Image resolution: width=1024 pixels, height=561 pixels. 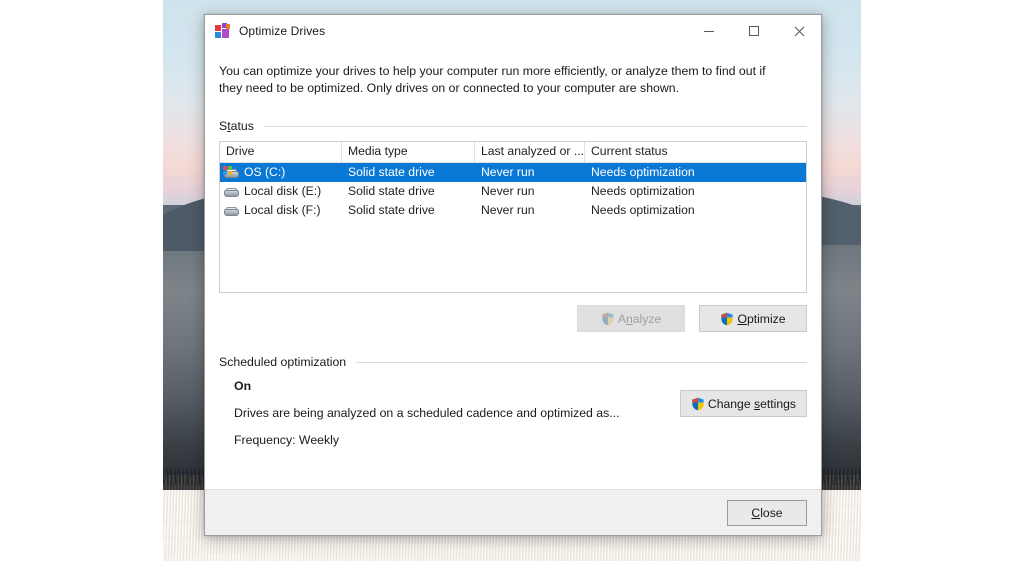 What do you see at coordinates (513, 31) in the screenshot?
I see `window-titlebar: Optimize Drives` at bounding box center [513, 31].